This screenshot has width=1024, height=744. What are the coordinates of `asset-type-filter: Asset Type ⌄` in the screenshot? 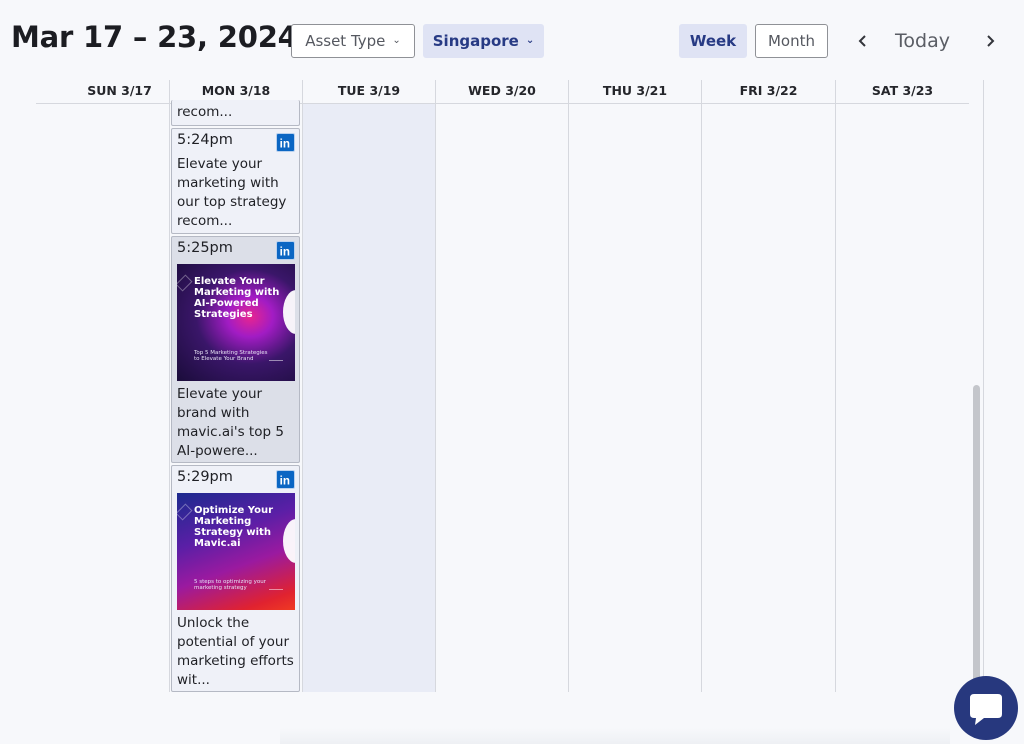 It's located at (353, 41).